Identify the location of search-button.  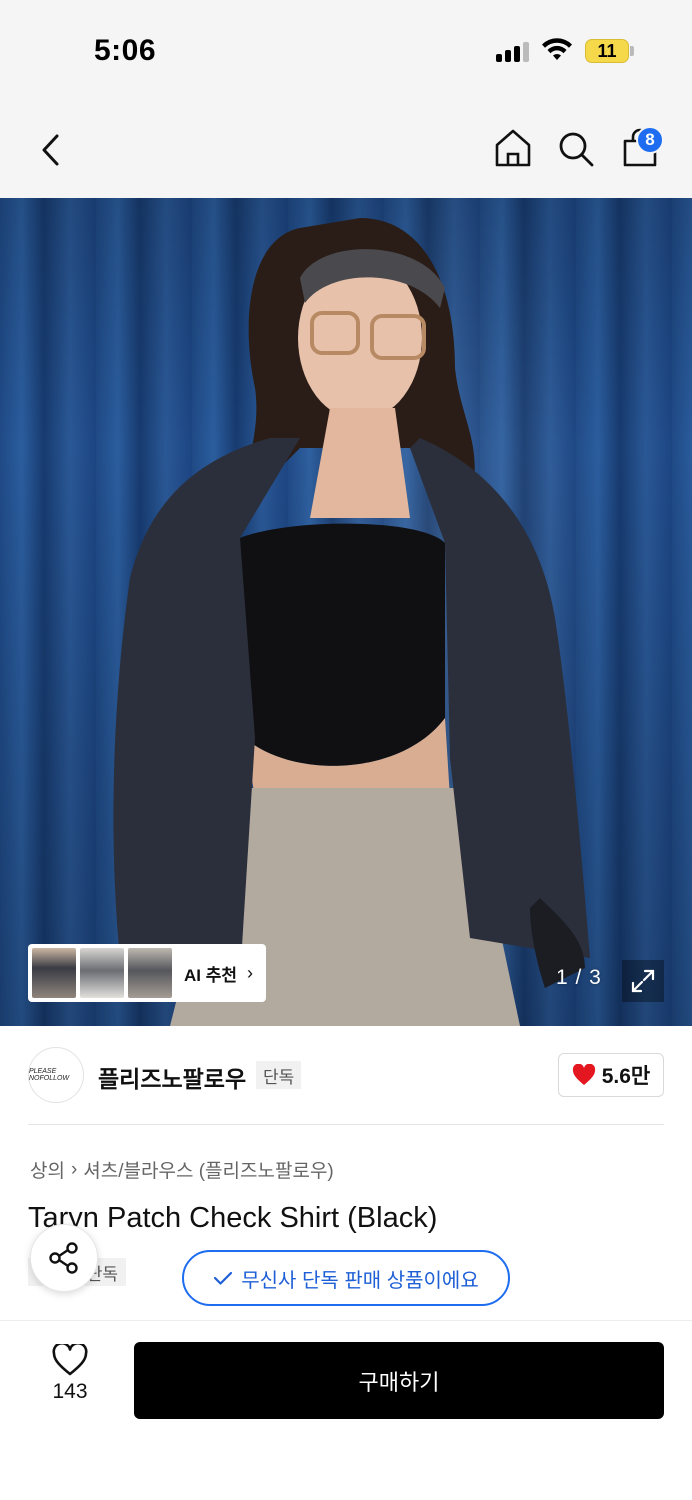
(576, 149).